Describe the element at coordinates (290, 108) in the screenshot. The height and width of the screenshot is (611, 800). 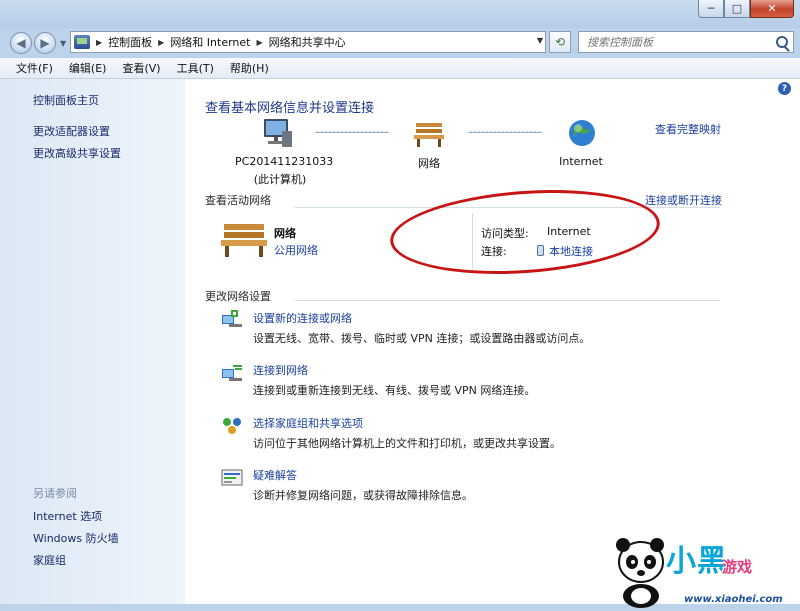
I see `page-title: 查看基本网络信息并设置连接` at that location.